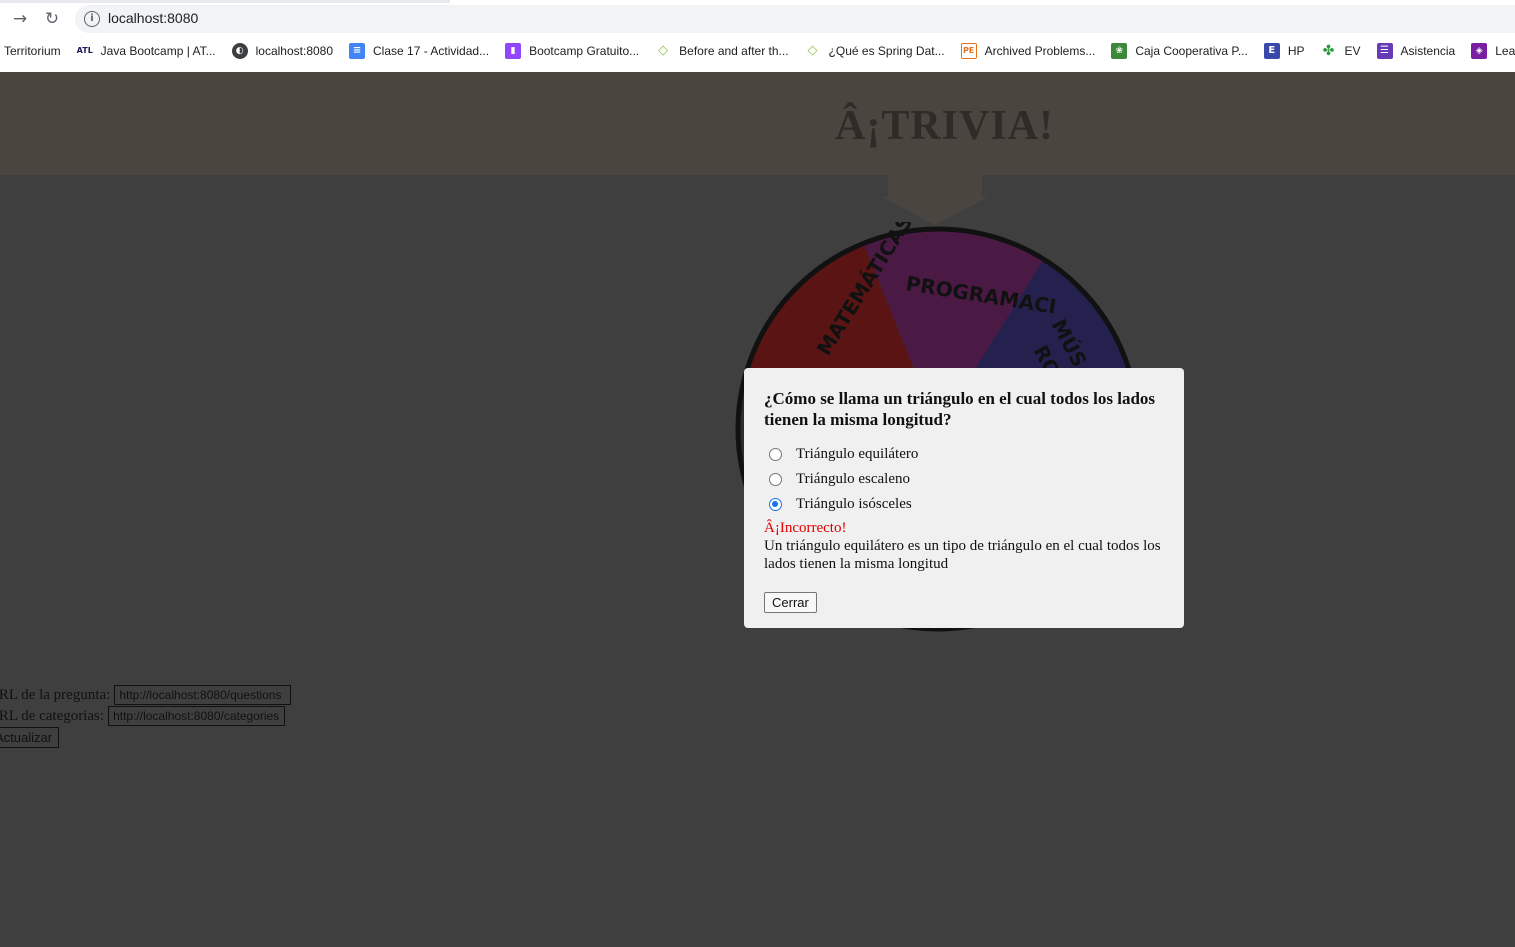  Describe the element at coordinates (857, 454) in the screenshot. I see `answer-label: Triángulo equilátero` at that location.